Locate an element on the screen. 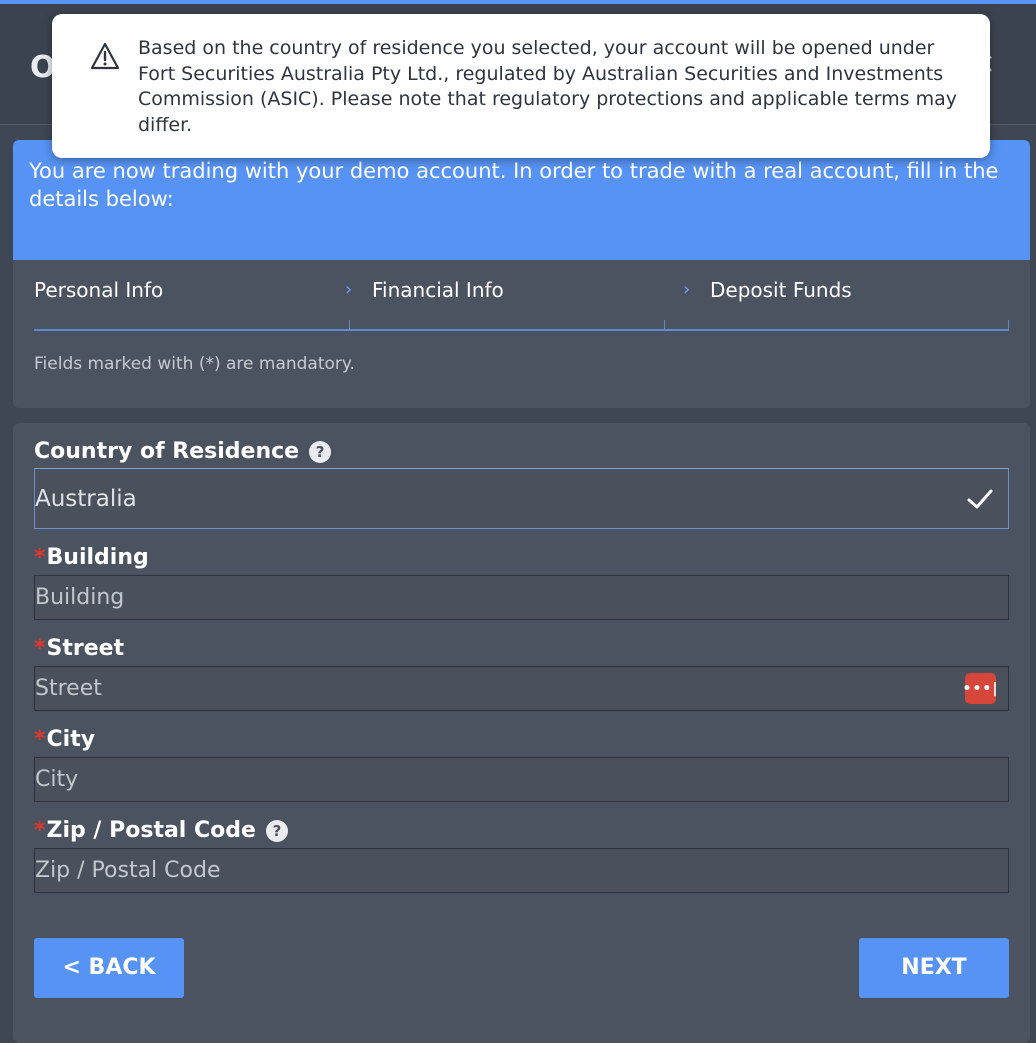 This screenshot has height=1043, width=1036. building-label: * Building is located at coordinates (91, 557).